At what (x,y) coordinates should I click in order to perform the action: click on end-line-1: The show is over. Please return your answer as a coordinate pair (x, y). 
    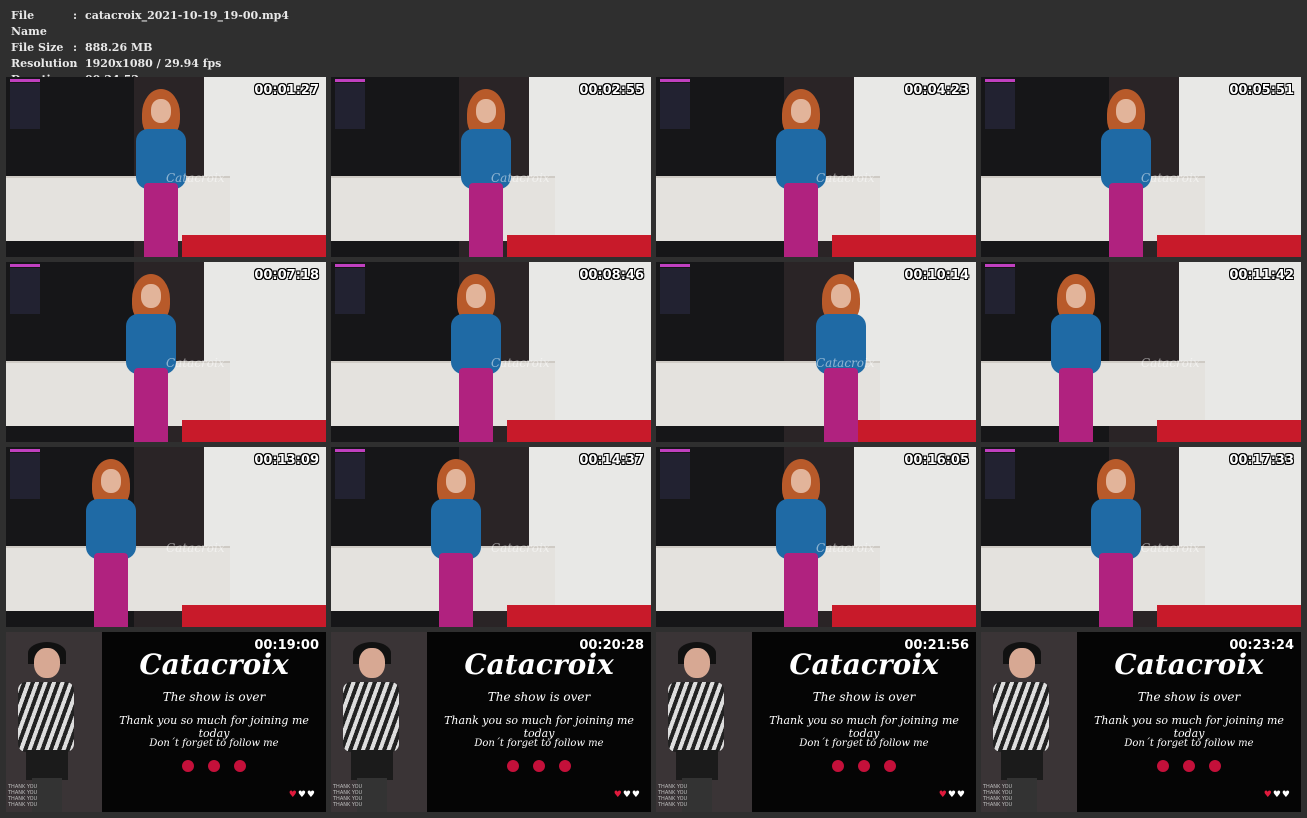
    Looking at the image, I should click on (864, 697).